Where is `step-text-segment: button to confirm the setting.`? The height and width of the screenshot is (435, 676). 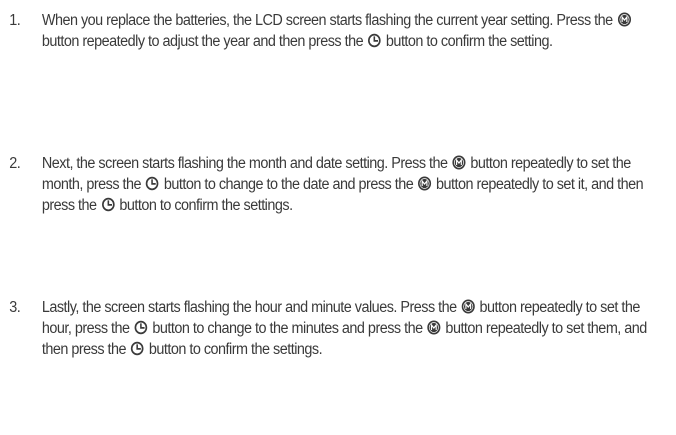
step-text-segment: button to confirm the setting. is located at coordinates (467, 41).